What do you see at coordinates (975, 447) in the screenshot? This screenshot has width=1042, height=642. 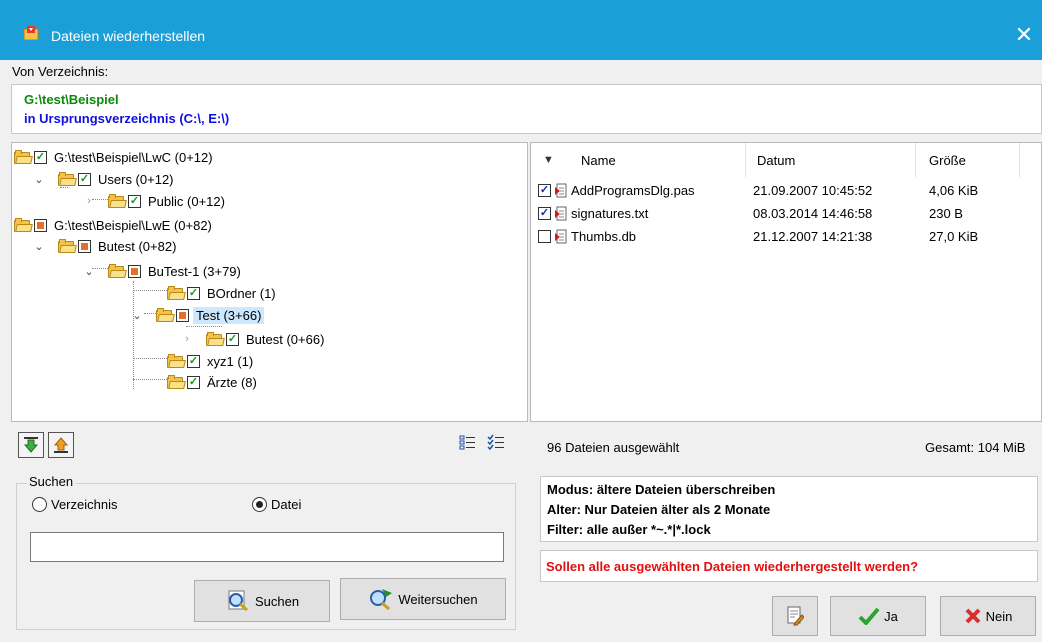 I see `total-size: Gesamt: 104 MiB` at bounding box center [975, 447].